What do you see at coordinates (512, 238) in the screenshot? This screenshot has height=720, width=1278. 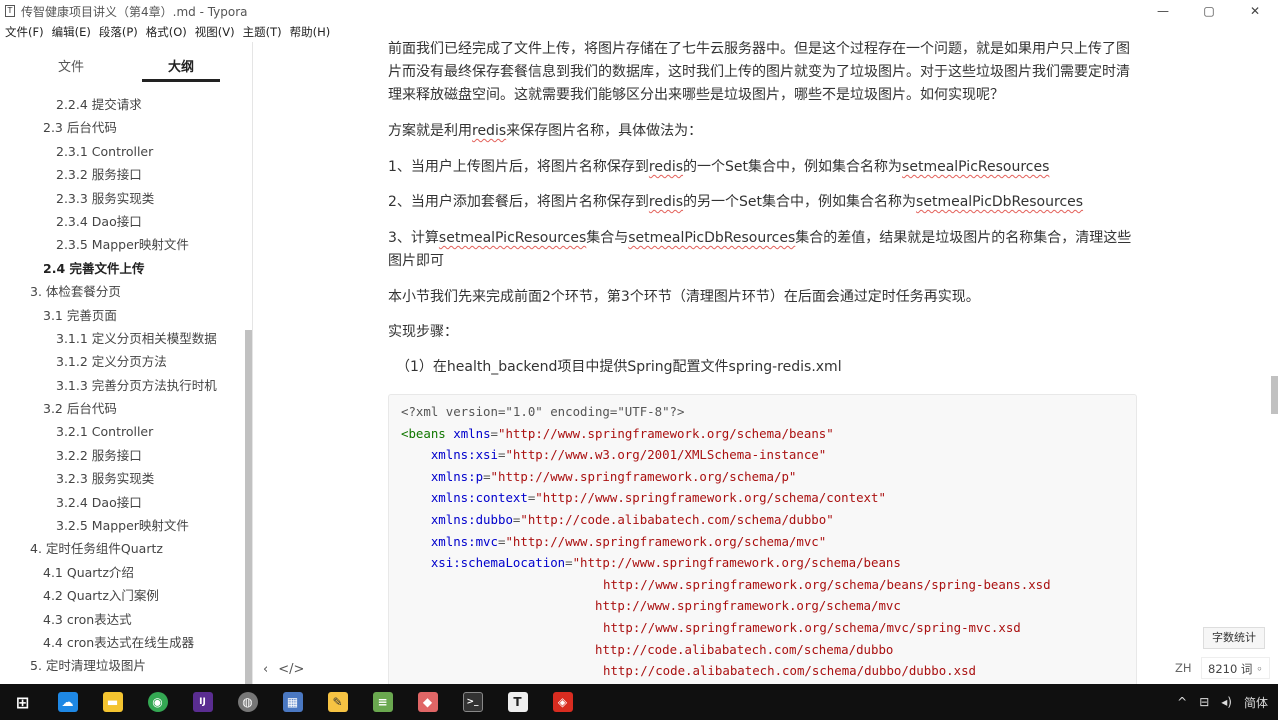 I see `spellcheck-word: setmealPicResources` at bounding box center [512, 238].